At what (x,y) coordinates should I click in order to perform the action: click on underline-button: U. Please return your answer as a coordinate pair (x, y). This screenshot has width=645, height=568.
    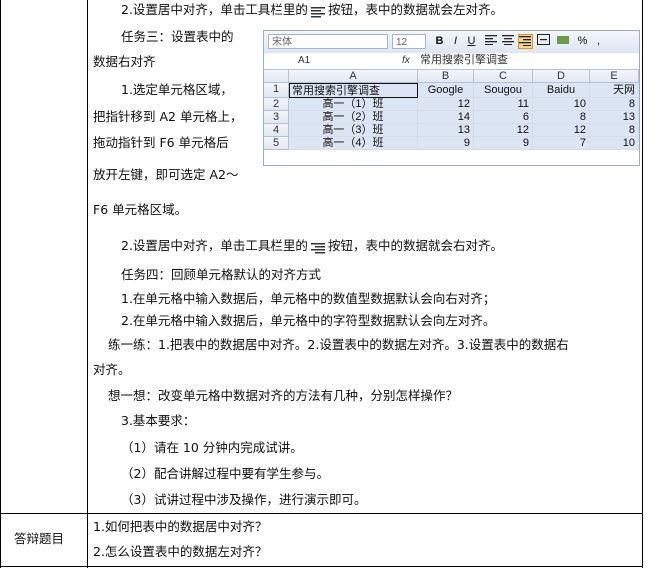
    Looking at the image, I should click on (471, 41).